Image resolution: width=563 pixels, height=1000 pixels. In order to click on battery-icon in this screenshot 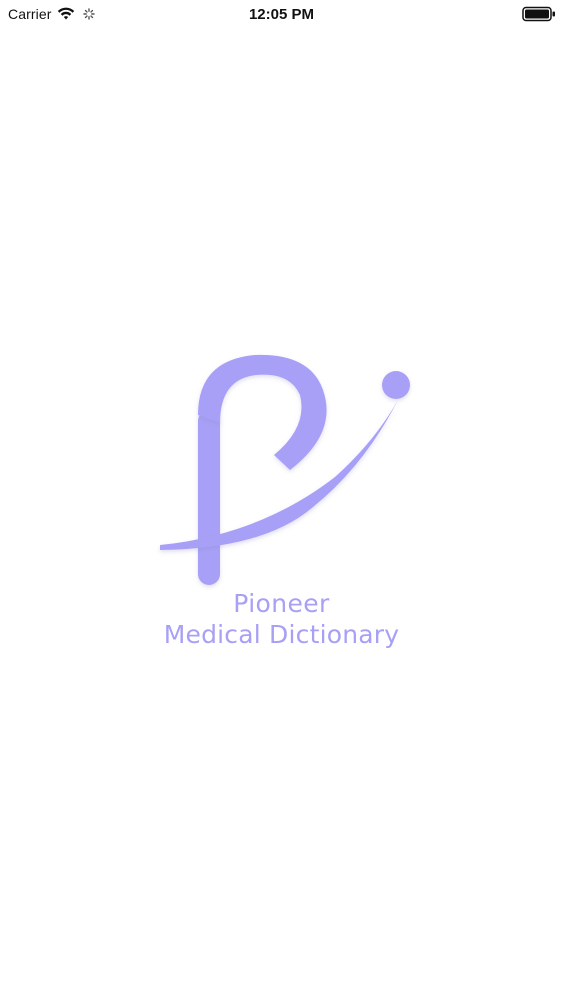, I will do `click(538, 14)`.